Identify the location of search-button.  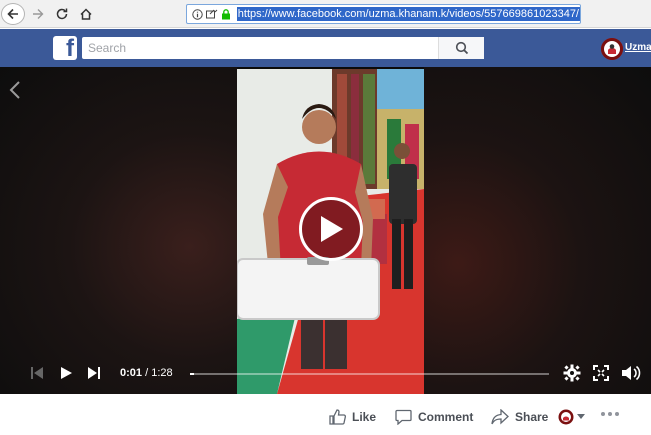
(461, 48).